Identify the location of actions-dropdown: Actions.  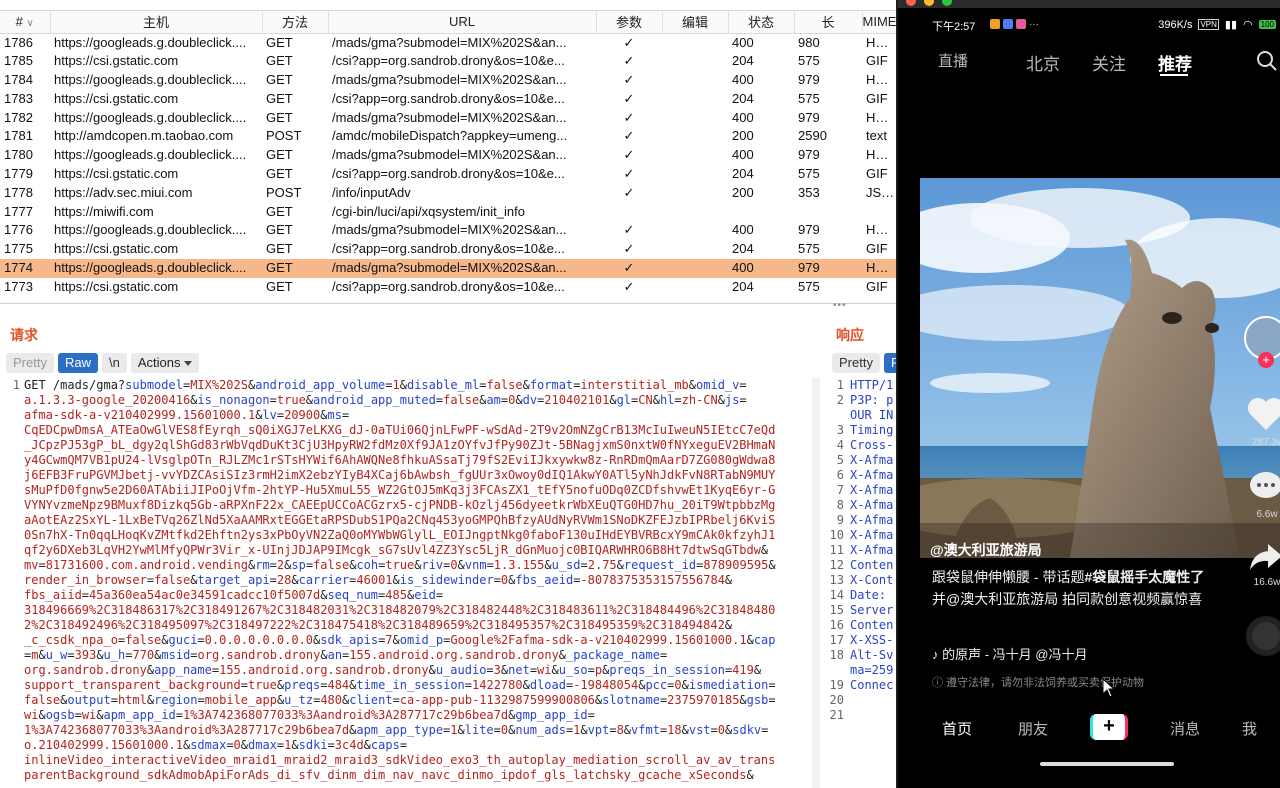
(165, 363).